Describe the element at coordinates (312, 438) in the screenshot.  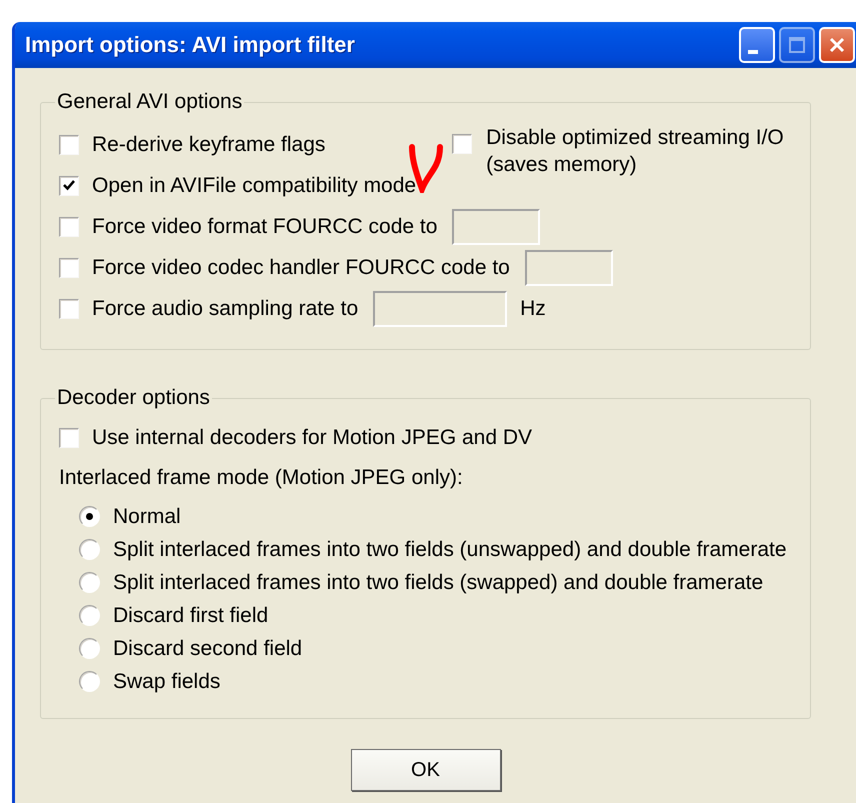
I see `option-label: Use internal decoders for Motion JPEG and DV` at that location.